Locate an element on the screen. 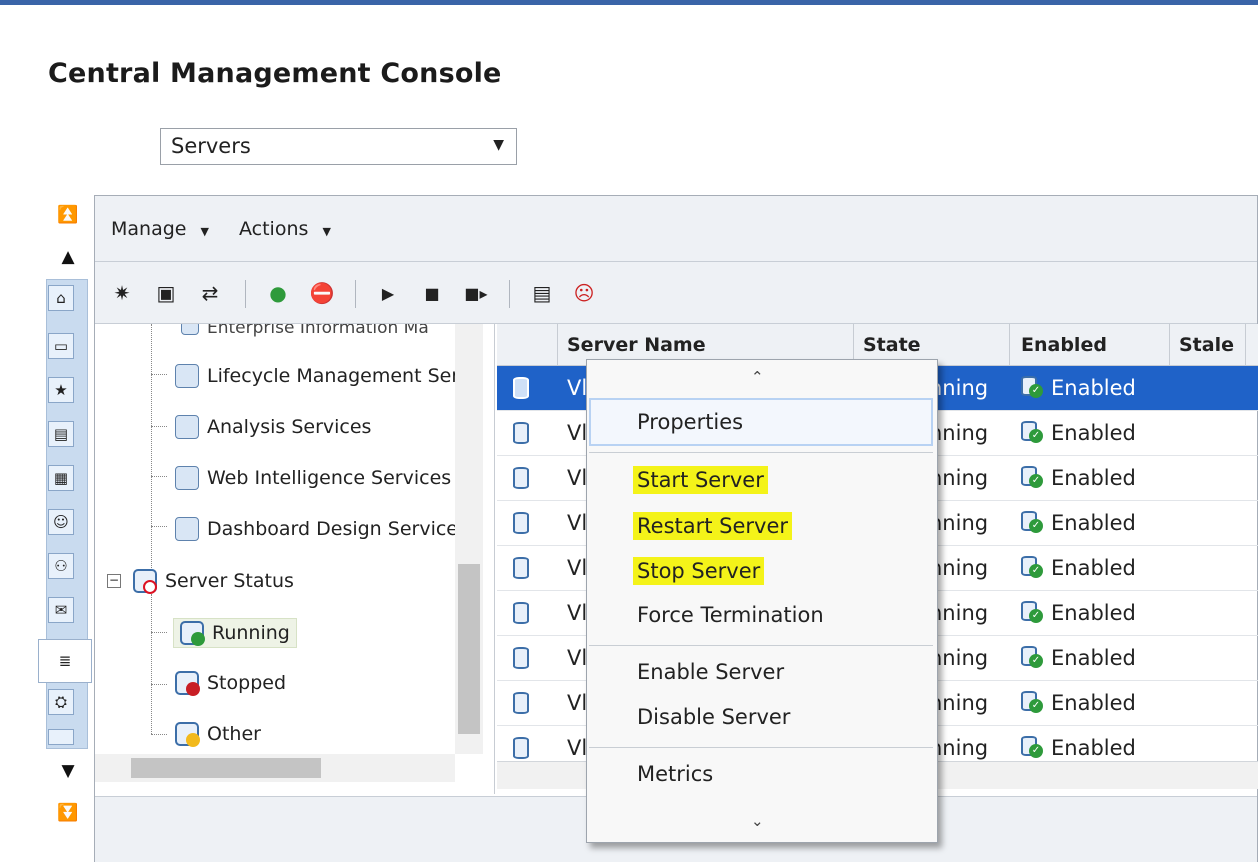  navigation-select-value: Servers is located at coordinates (211, 146).